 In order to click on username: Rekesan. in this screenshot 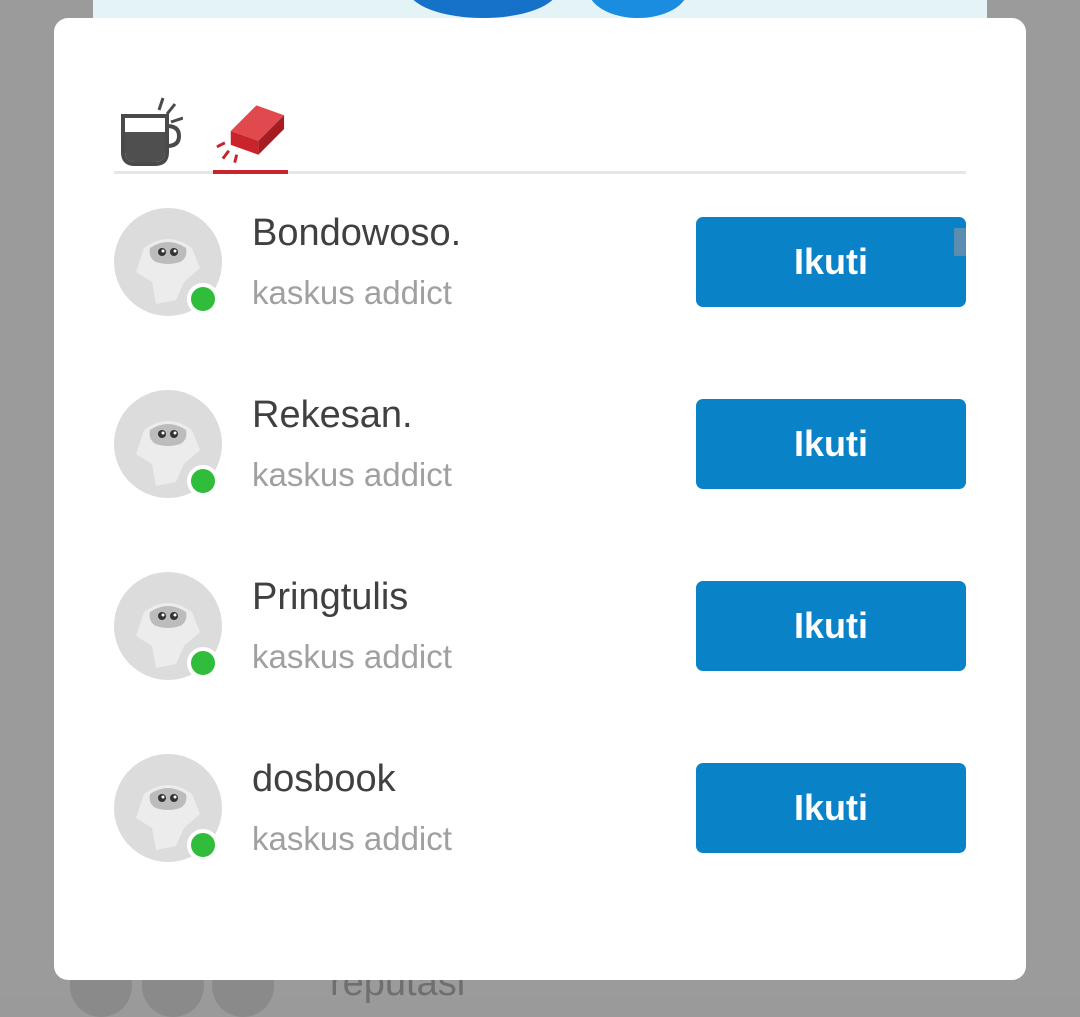, I will do `click(332, 415)`.